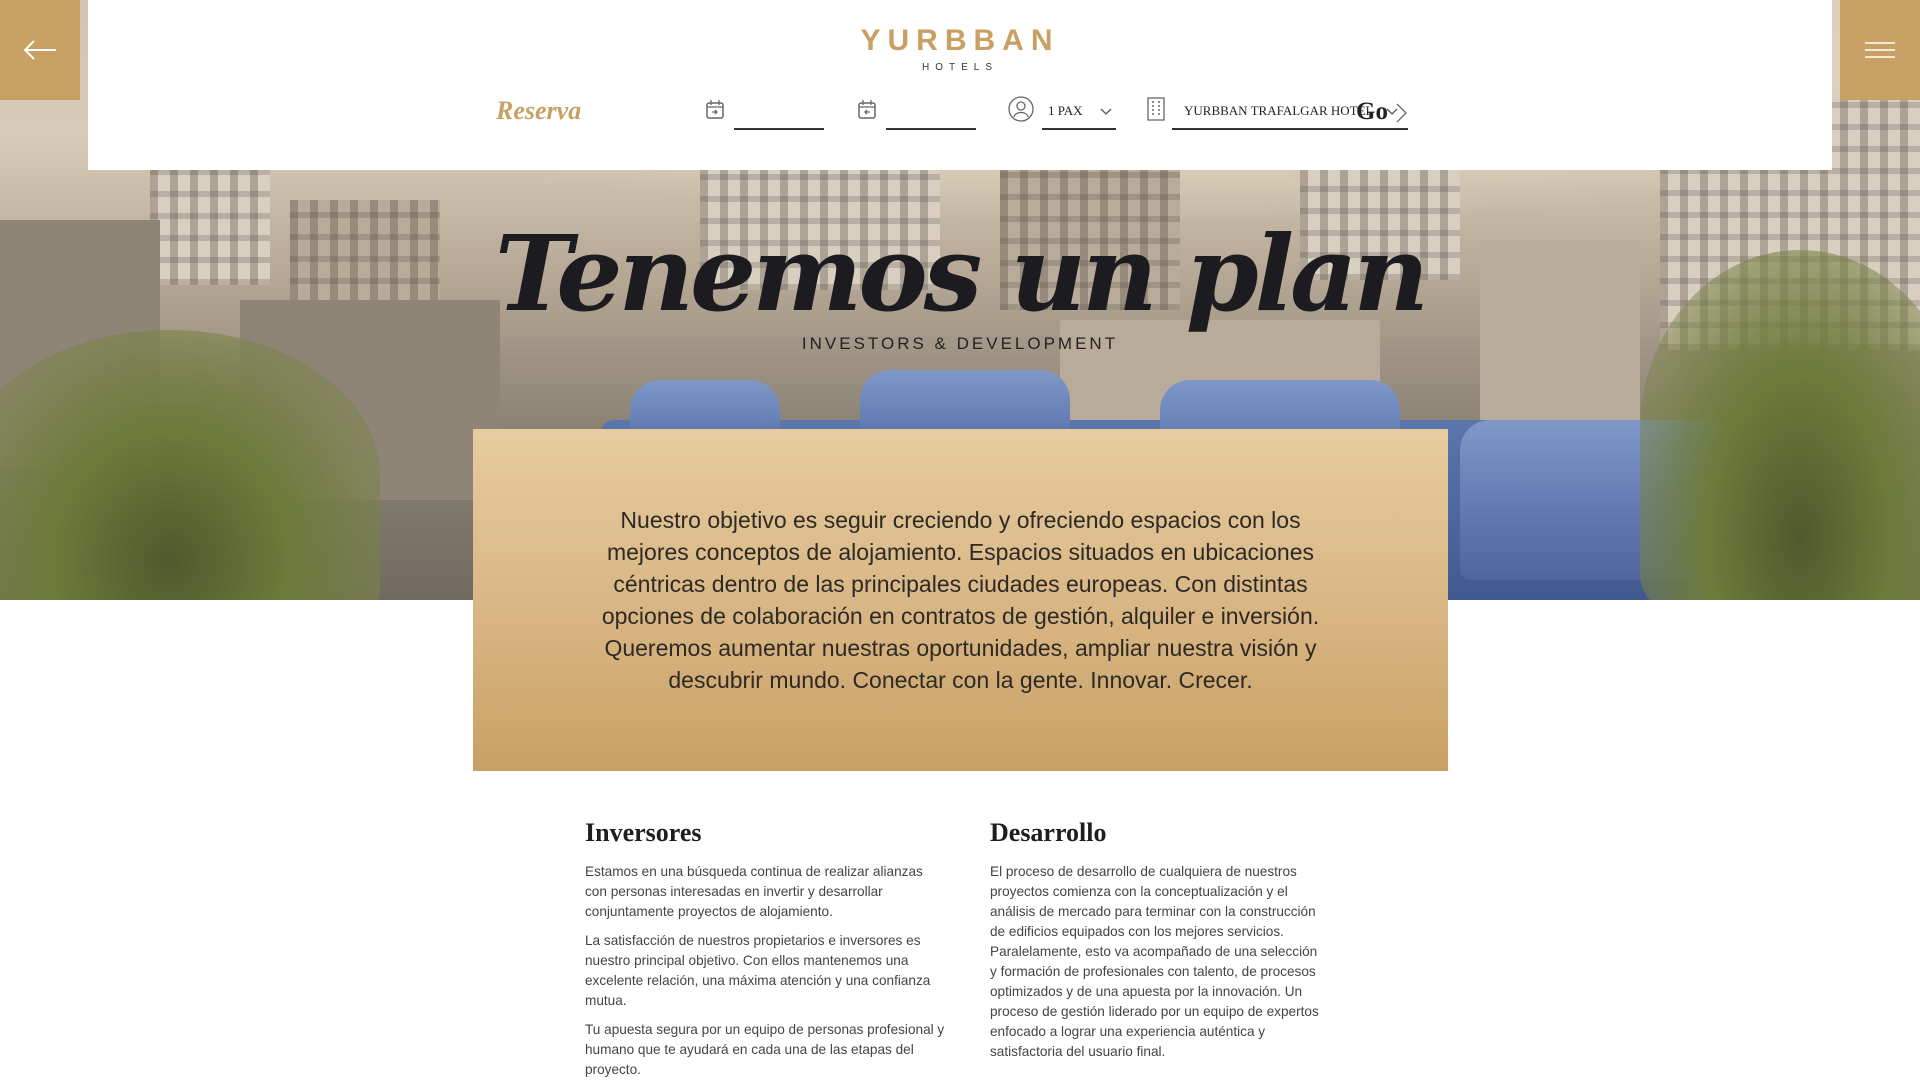  What do you see at coordinates (1401, 113) in the screenshot?
I see `chevron-right-icon` at bounding box center [1401, 113].